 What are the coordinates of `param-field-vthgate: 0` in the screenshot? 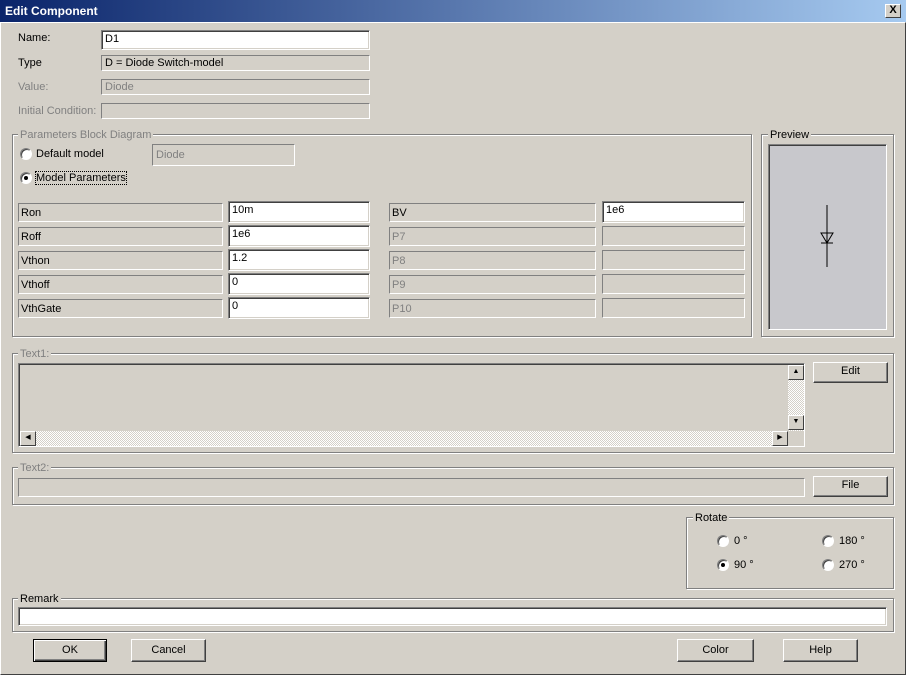 It's located at (299, 308).